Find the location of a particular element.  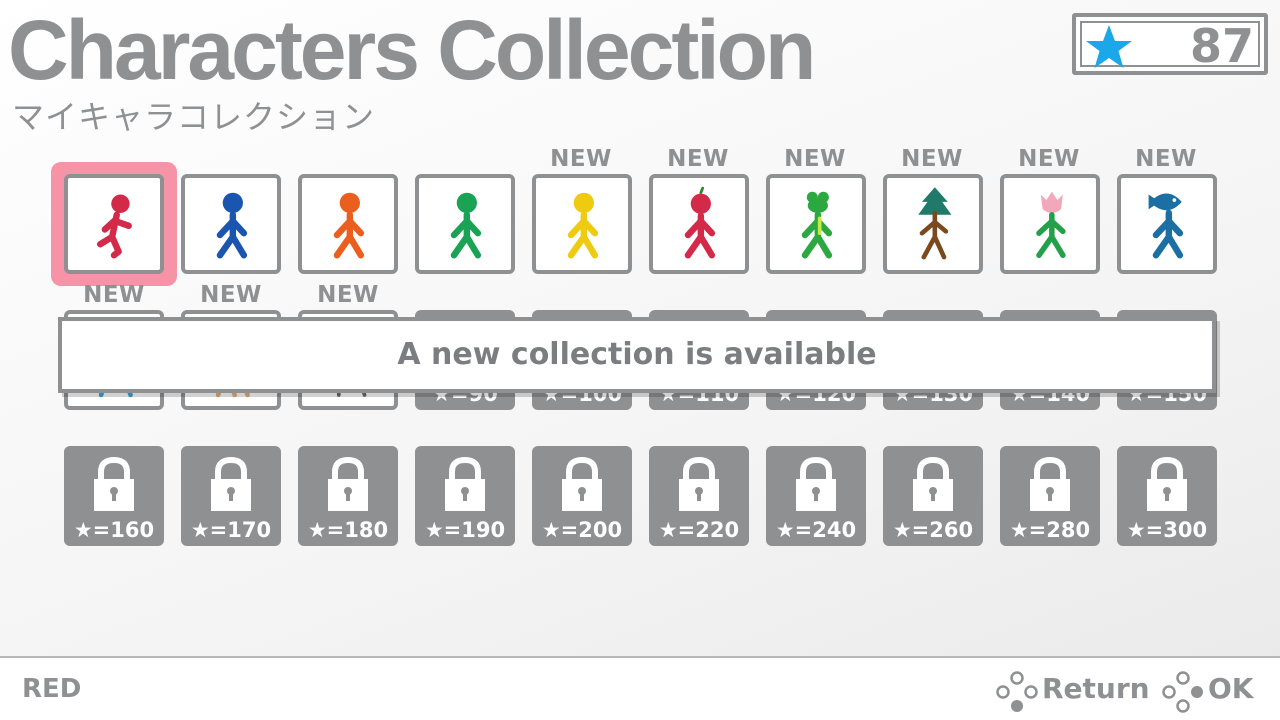

star-counter: 87 is located at coordinates (1170, 44).